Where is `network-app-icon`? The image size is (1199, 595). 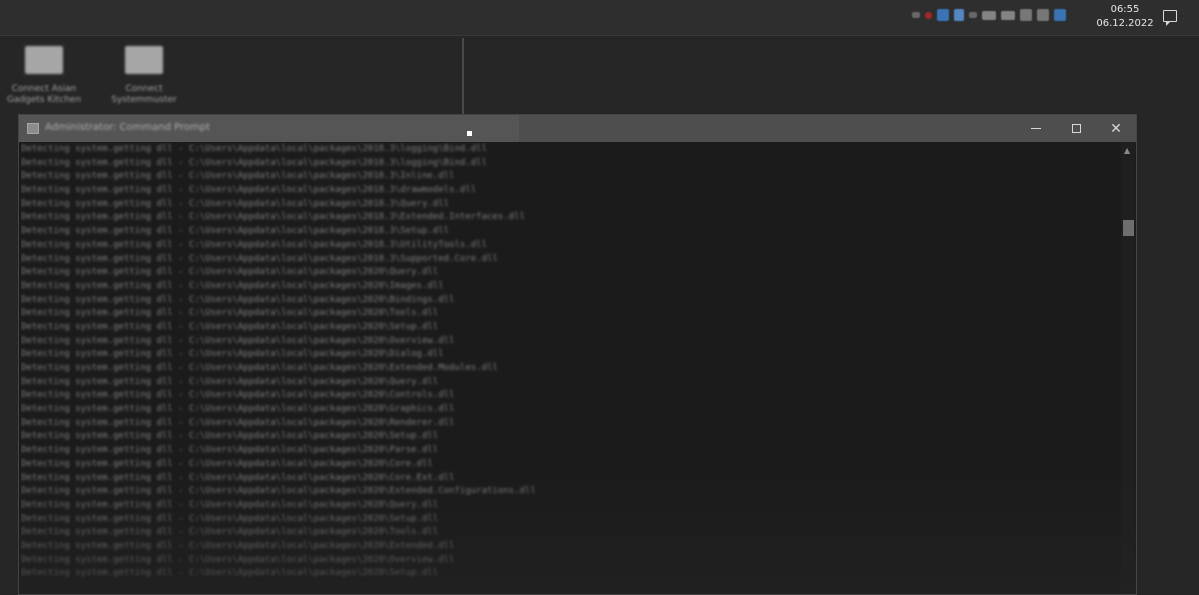 network-app-icon is located at coordinates (959, 15).